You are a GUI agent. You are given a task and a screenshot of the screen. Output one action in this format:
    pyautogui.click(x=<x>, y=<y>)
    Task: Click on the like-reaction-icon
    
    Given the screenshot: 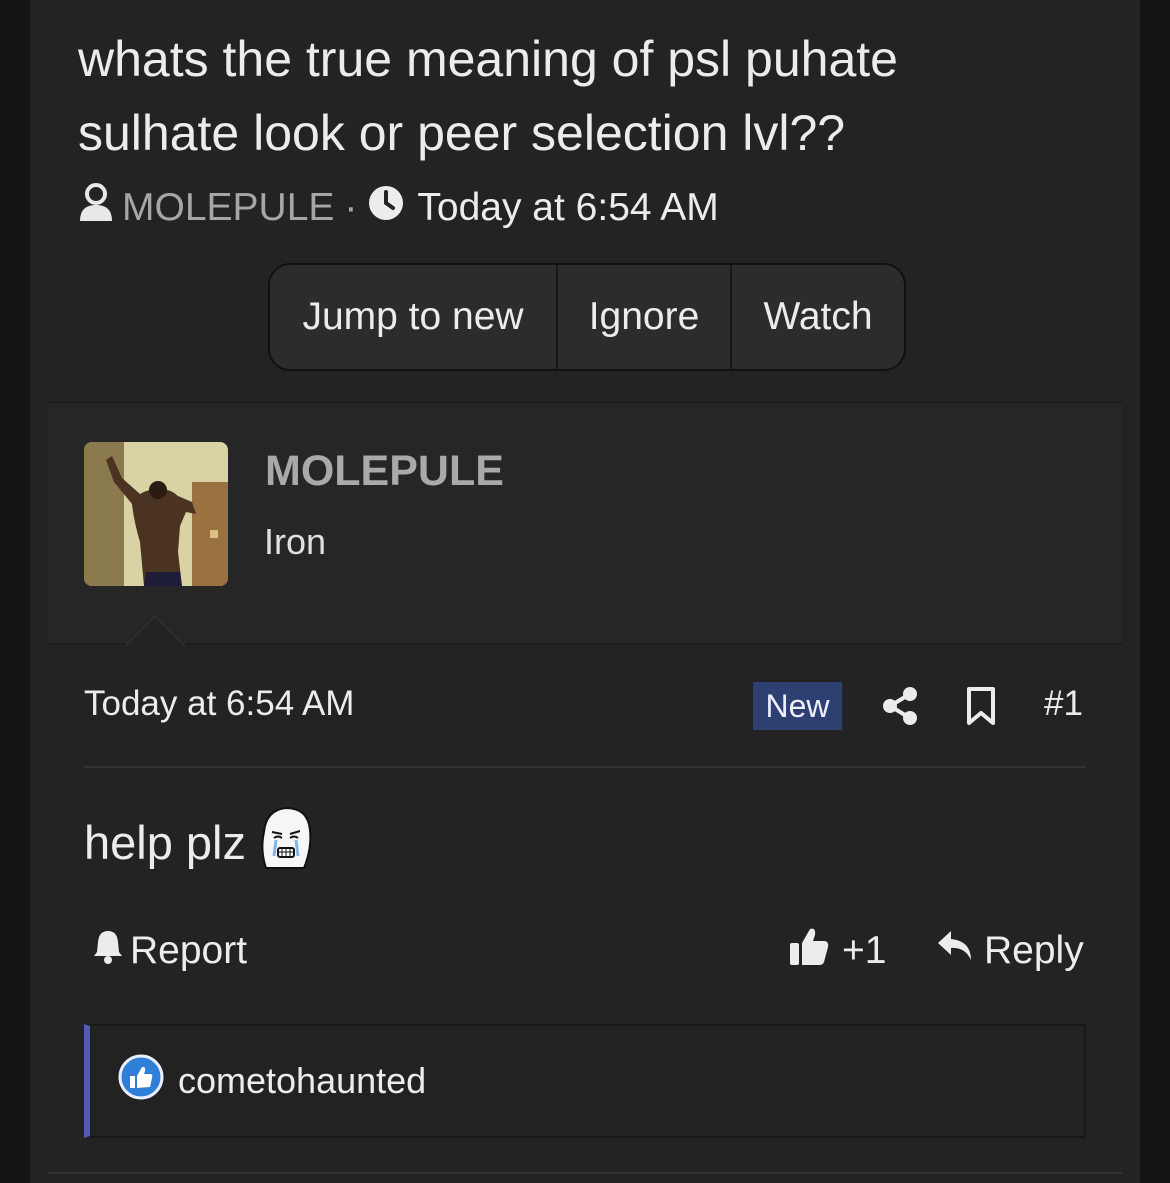 What is the action you would take?
    pyautogui.click(x=141, y=1081)
    